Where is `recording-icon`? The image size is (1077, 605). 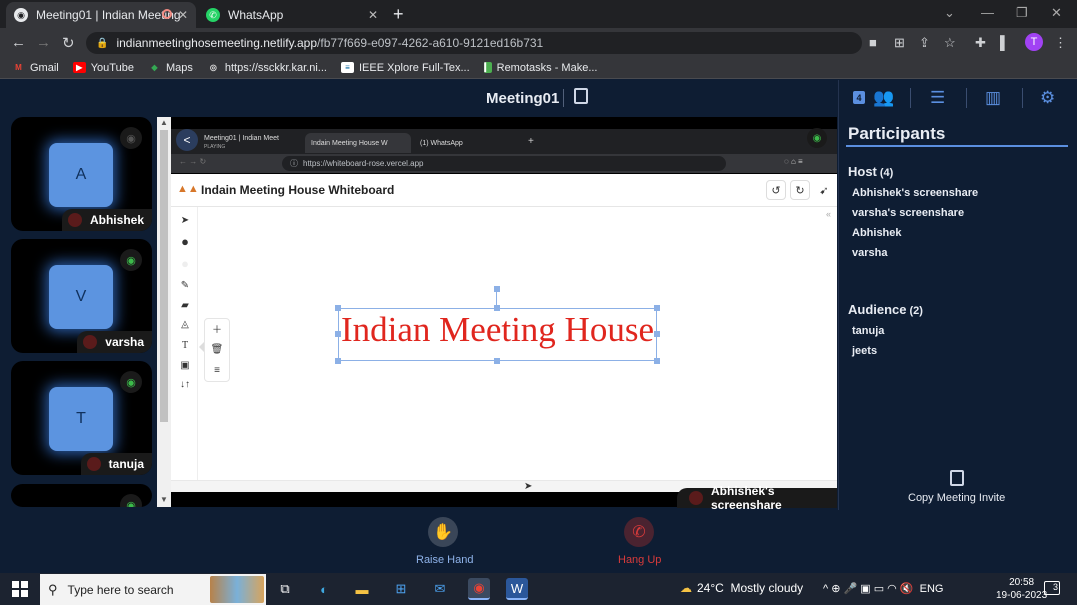
recording-icon is located at coordinates (167, 14).